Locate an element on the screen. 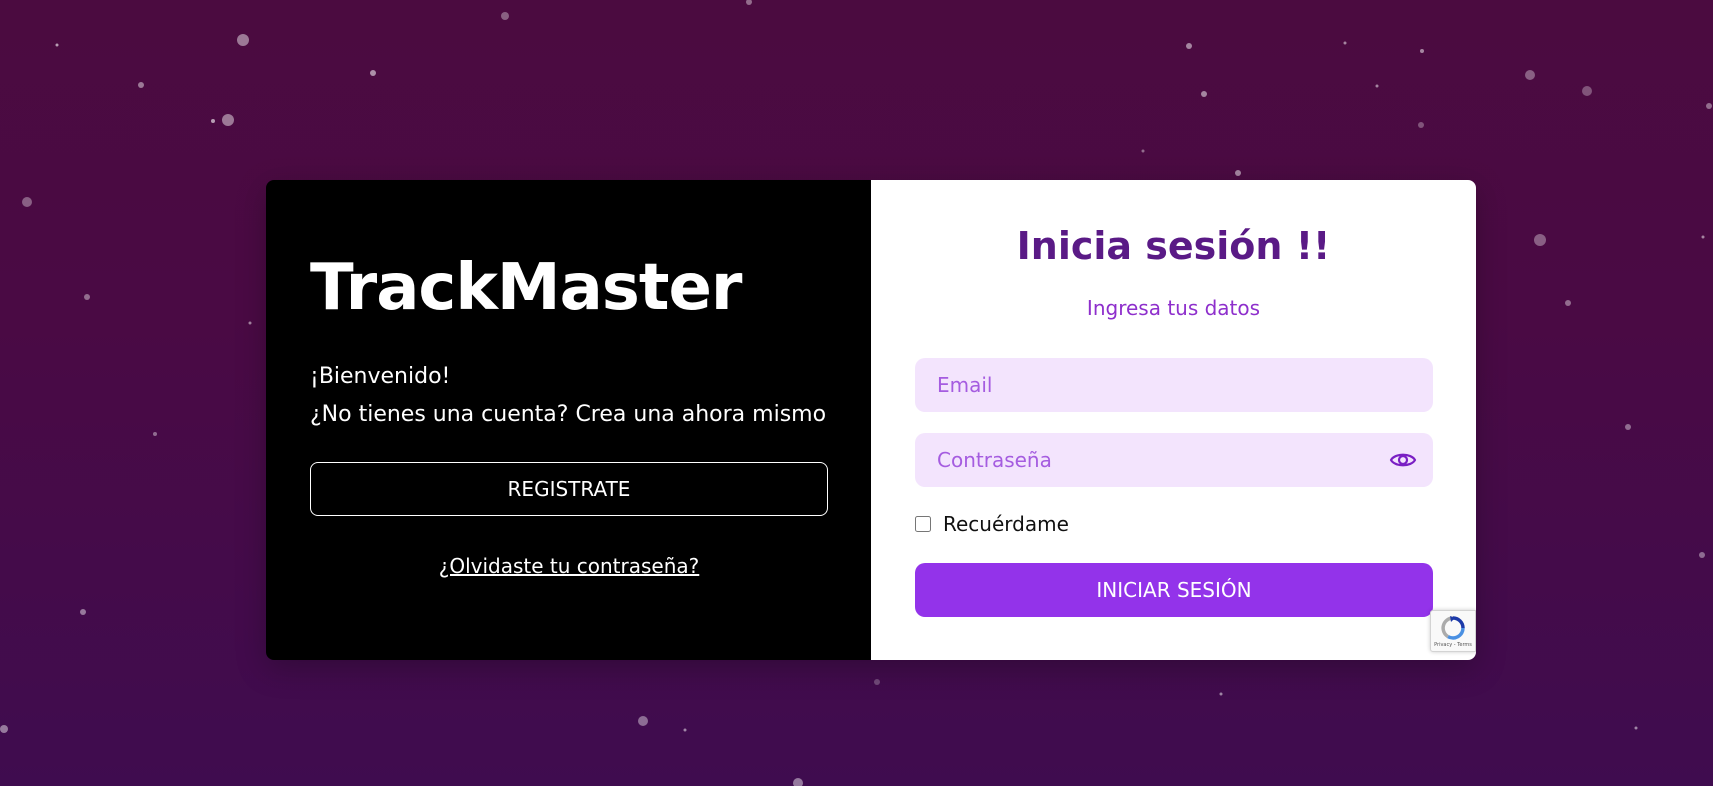  email-field is located at coordinates (1174, 385).